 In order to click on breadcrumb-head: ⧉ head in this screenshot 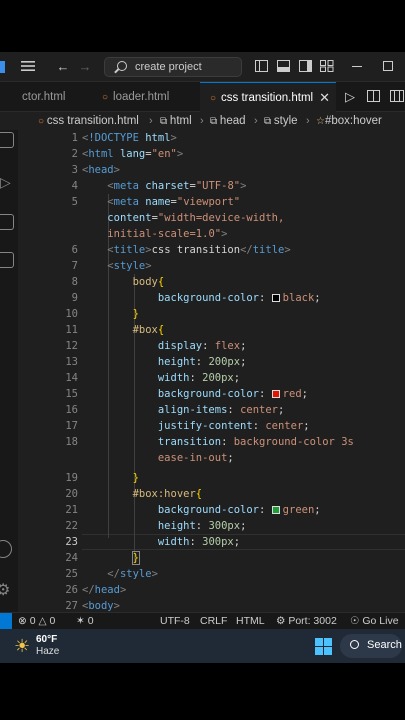, I will do `click(228, 121)`.